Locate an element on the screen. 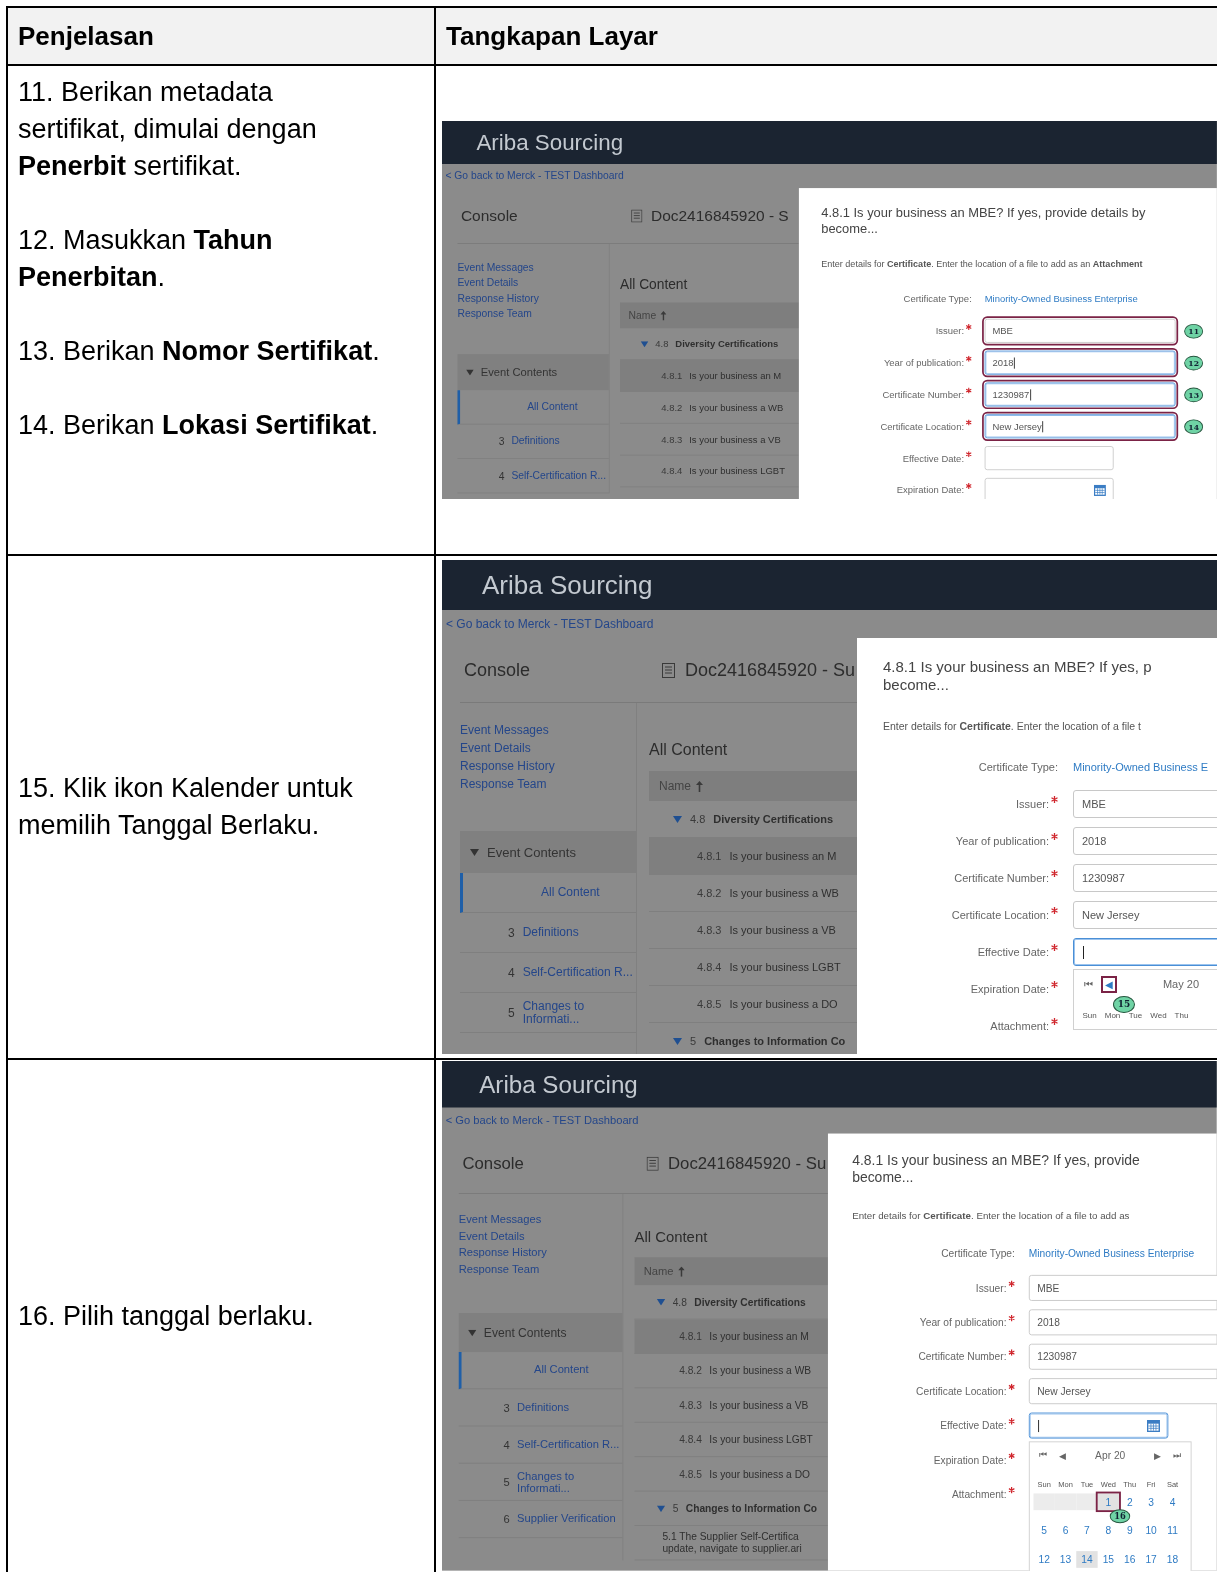  calendar-day: 7 is located at coordinates (1087, 1531).